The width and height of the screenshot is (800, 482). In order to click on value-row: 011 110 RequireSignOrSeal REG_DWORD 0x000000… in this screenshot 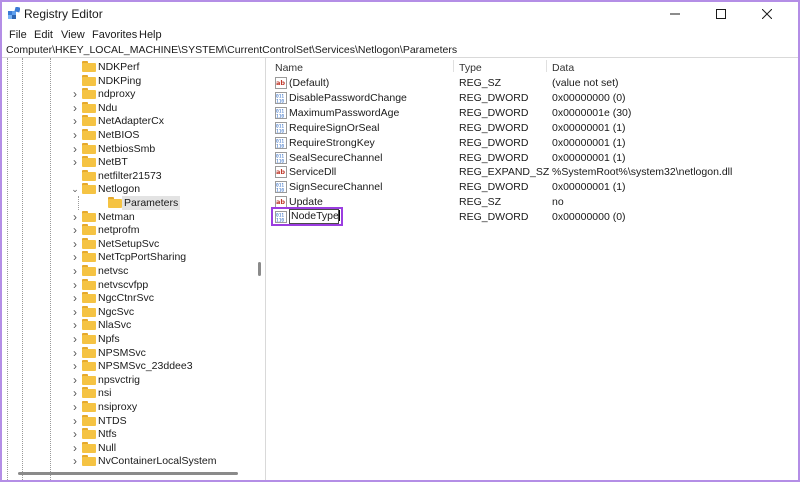, I will do `click(534, 128)`.